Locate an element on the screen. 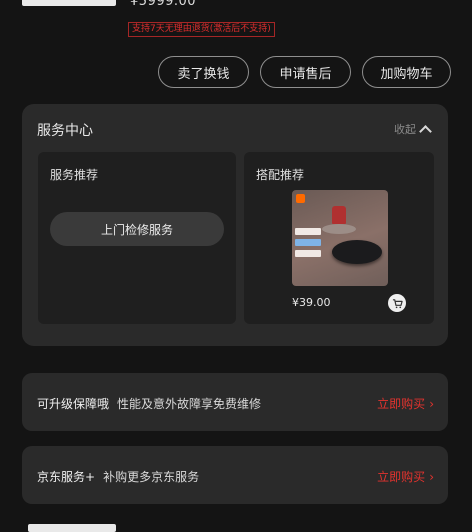 The image size is (472, 532). upgrade-protection-row: 可升级保障哦 性能及意外故障享免费维修 立即购买 › is located at coordinates (235, 402).